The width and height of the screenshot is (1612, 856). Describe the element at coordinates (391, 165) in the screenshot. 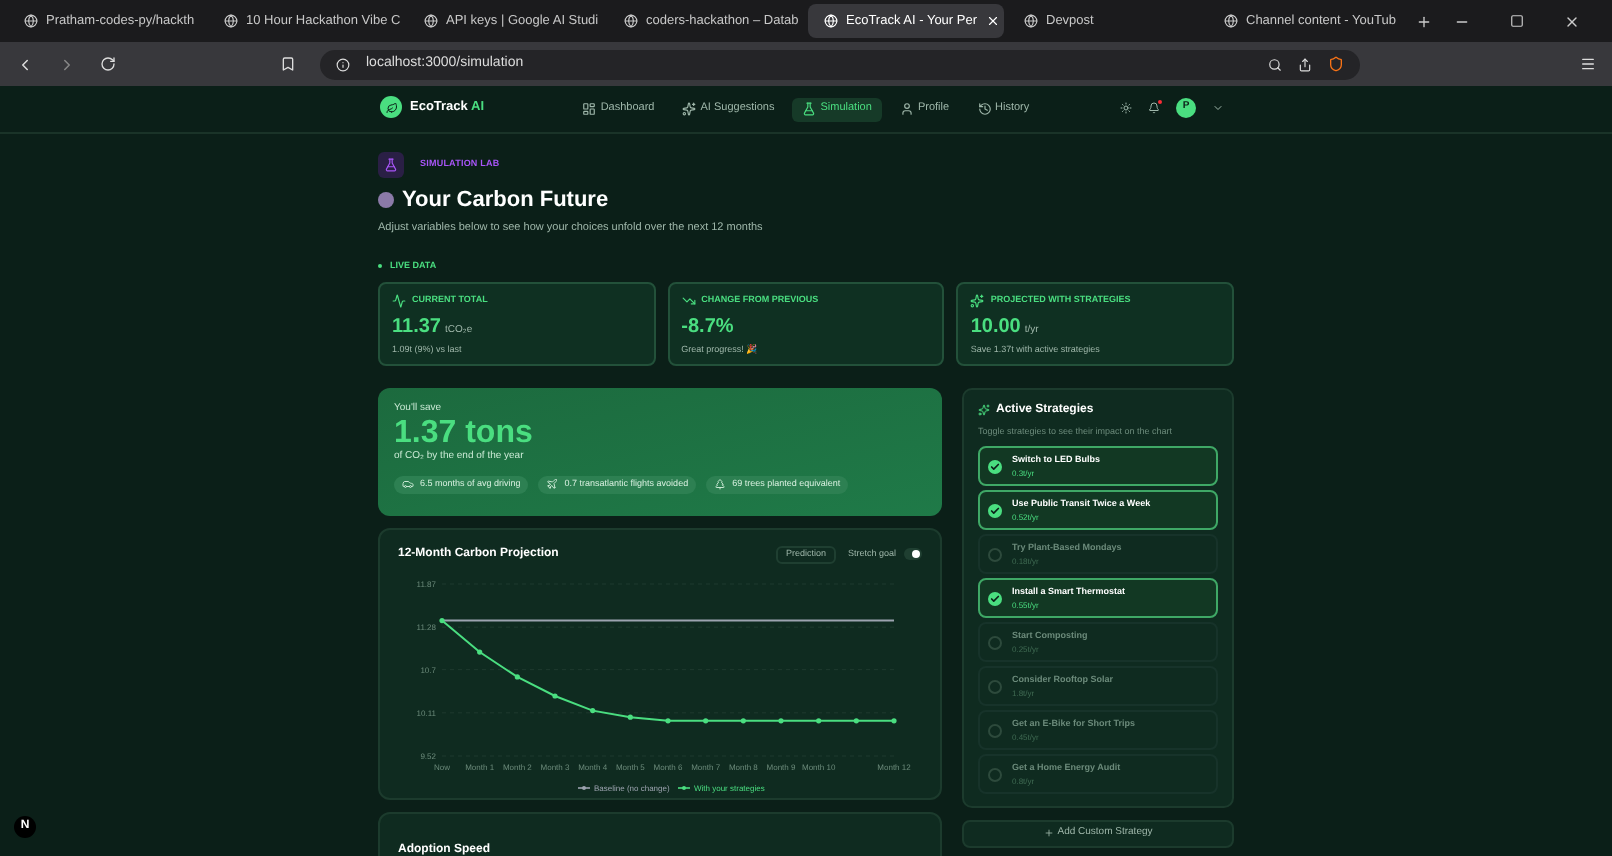

I see `flask-badge-icon` at that location.